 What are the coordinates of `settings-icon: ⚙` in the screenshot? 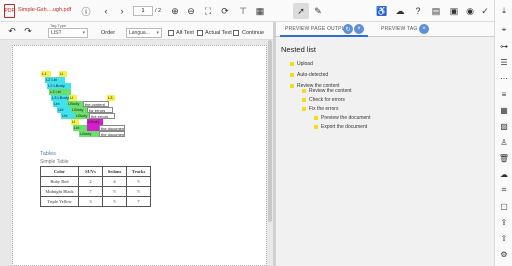 It's located at (504, 254).